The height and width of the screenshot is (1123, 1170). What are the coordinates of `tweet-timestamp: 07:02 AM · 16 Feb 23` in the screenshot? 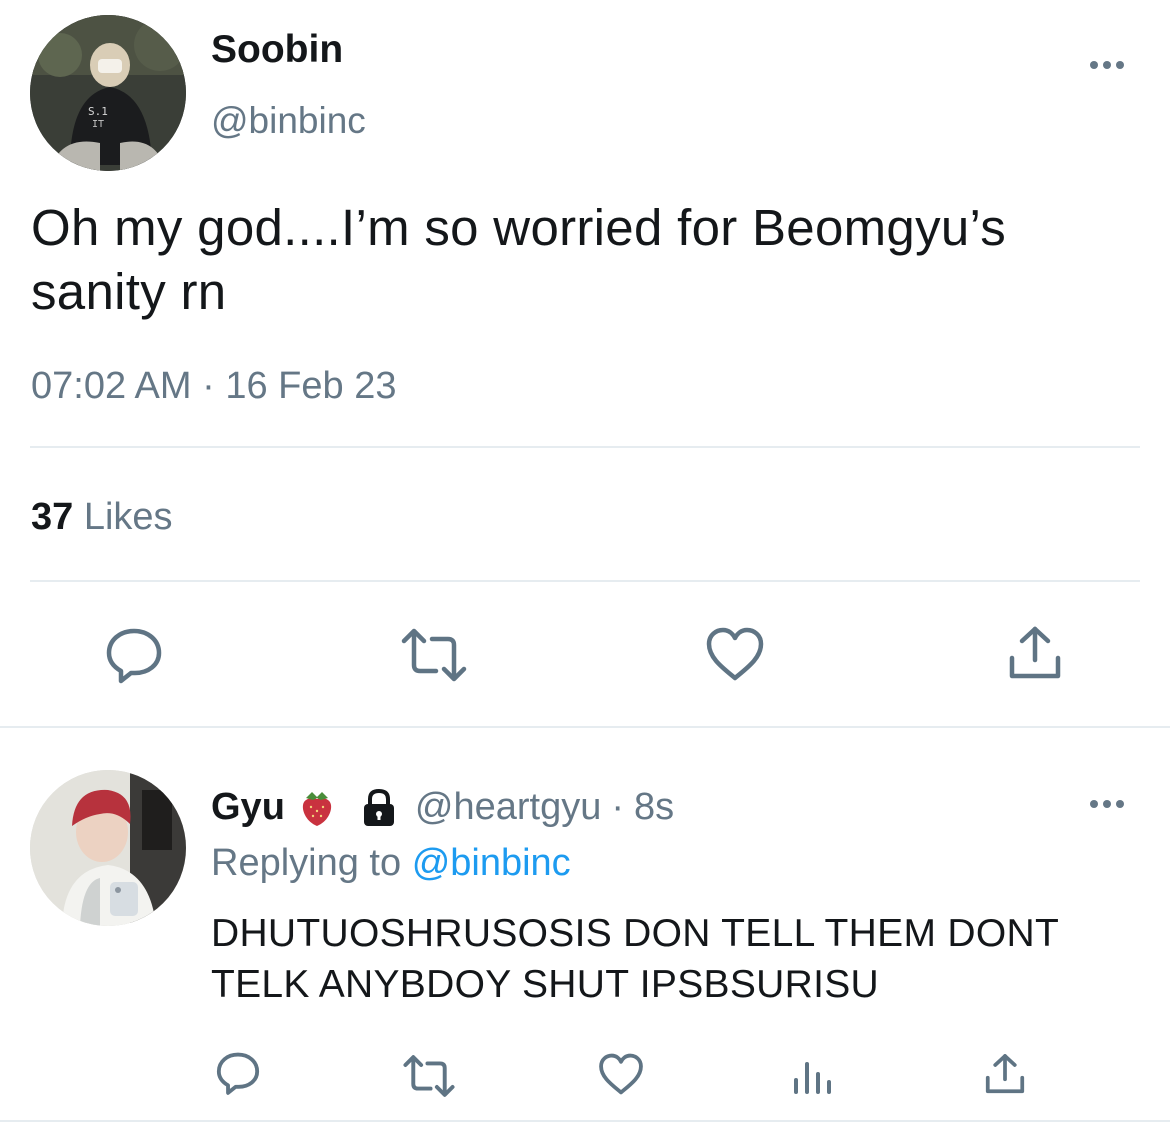 It's located at (213, 386).